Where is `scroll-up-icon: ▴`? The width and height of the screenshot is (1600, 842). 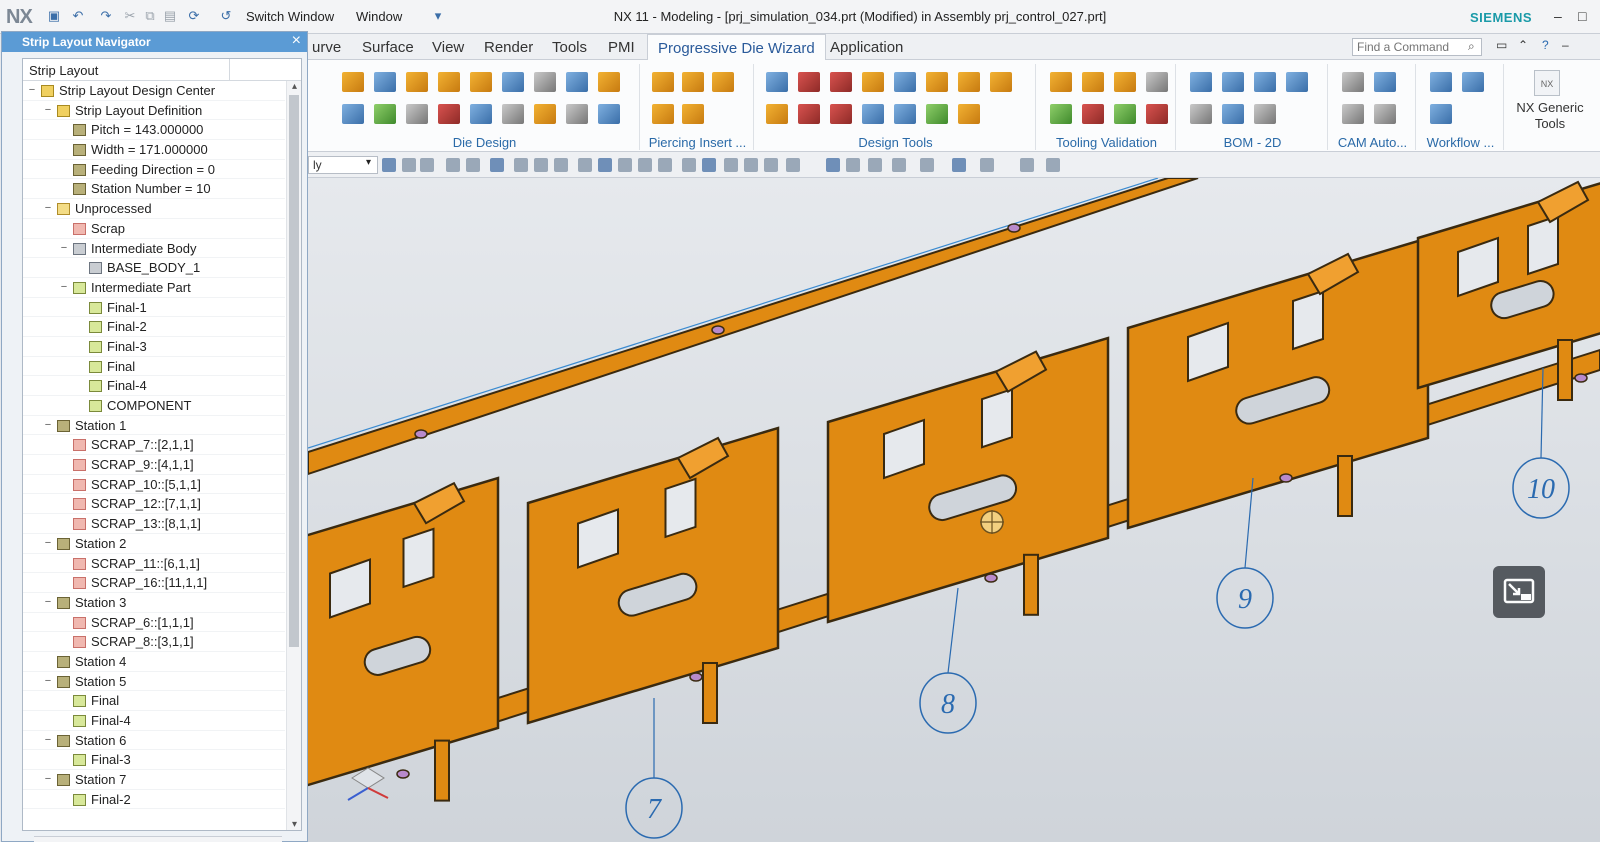
scroll-up-icon: ▴ is located at coordinates (294, 86).